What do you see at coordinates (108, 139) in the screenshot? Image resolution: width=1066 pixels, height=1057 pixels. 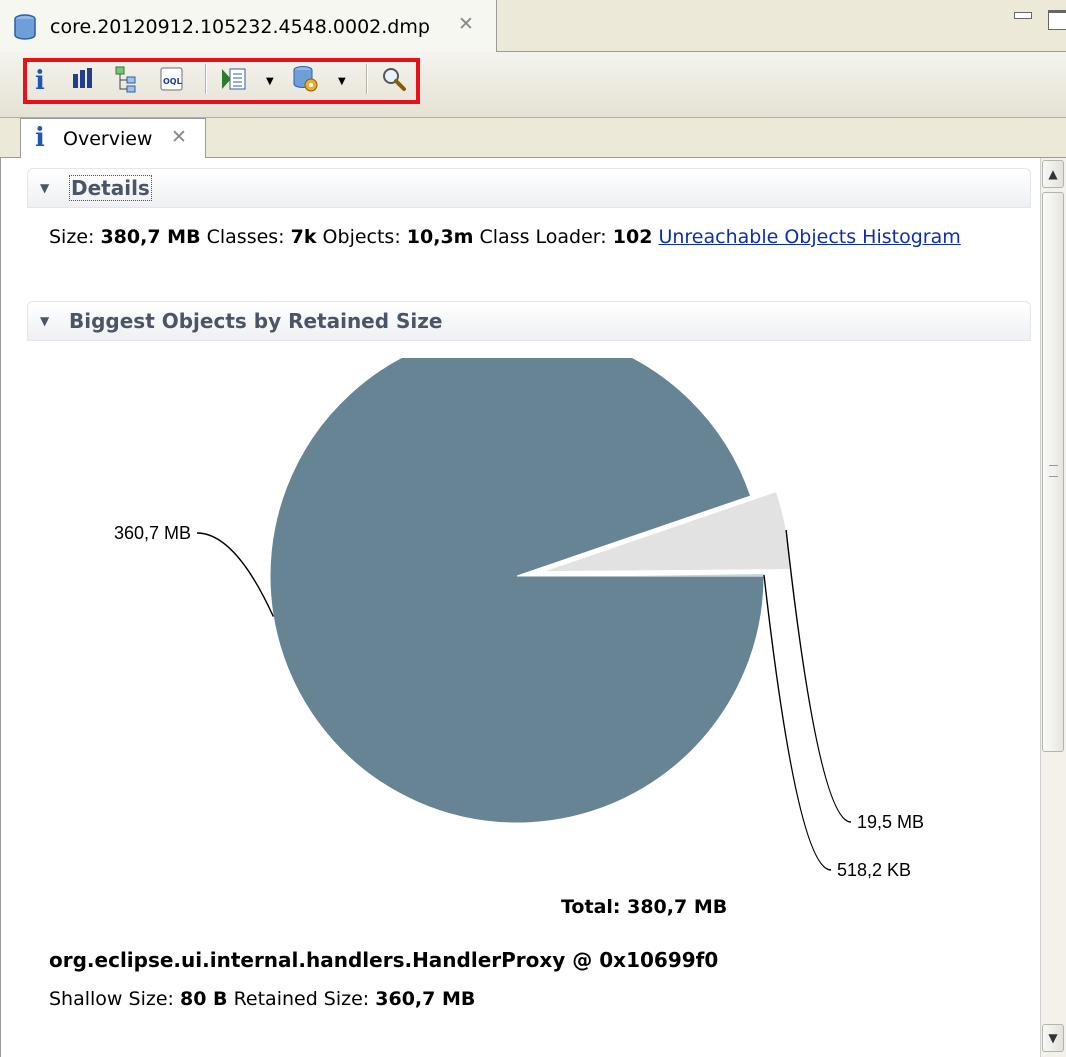 I see `tab-overview-label: Overview` at bounding box center [108, 139].